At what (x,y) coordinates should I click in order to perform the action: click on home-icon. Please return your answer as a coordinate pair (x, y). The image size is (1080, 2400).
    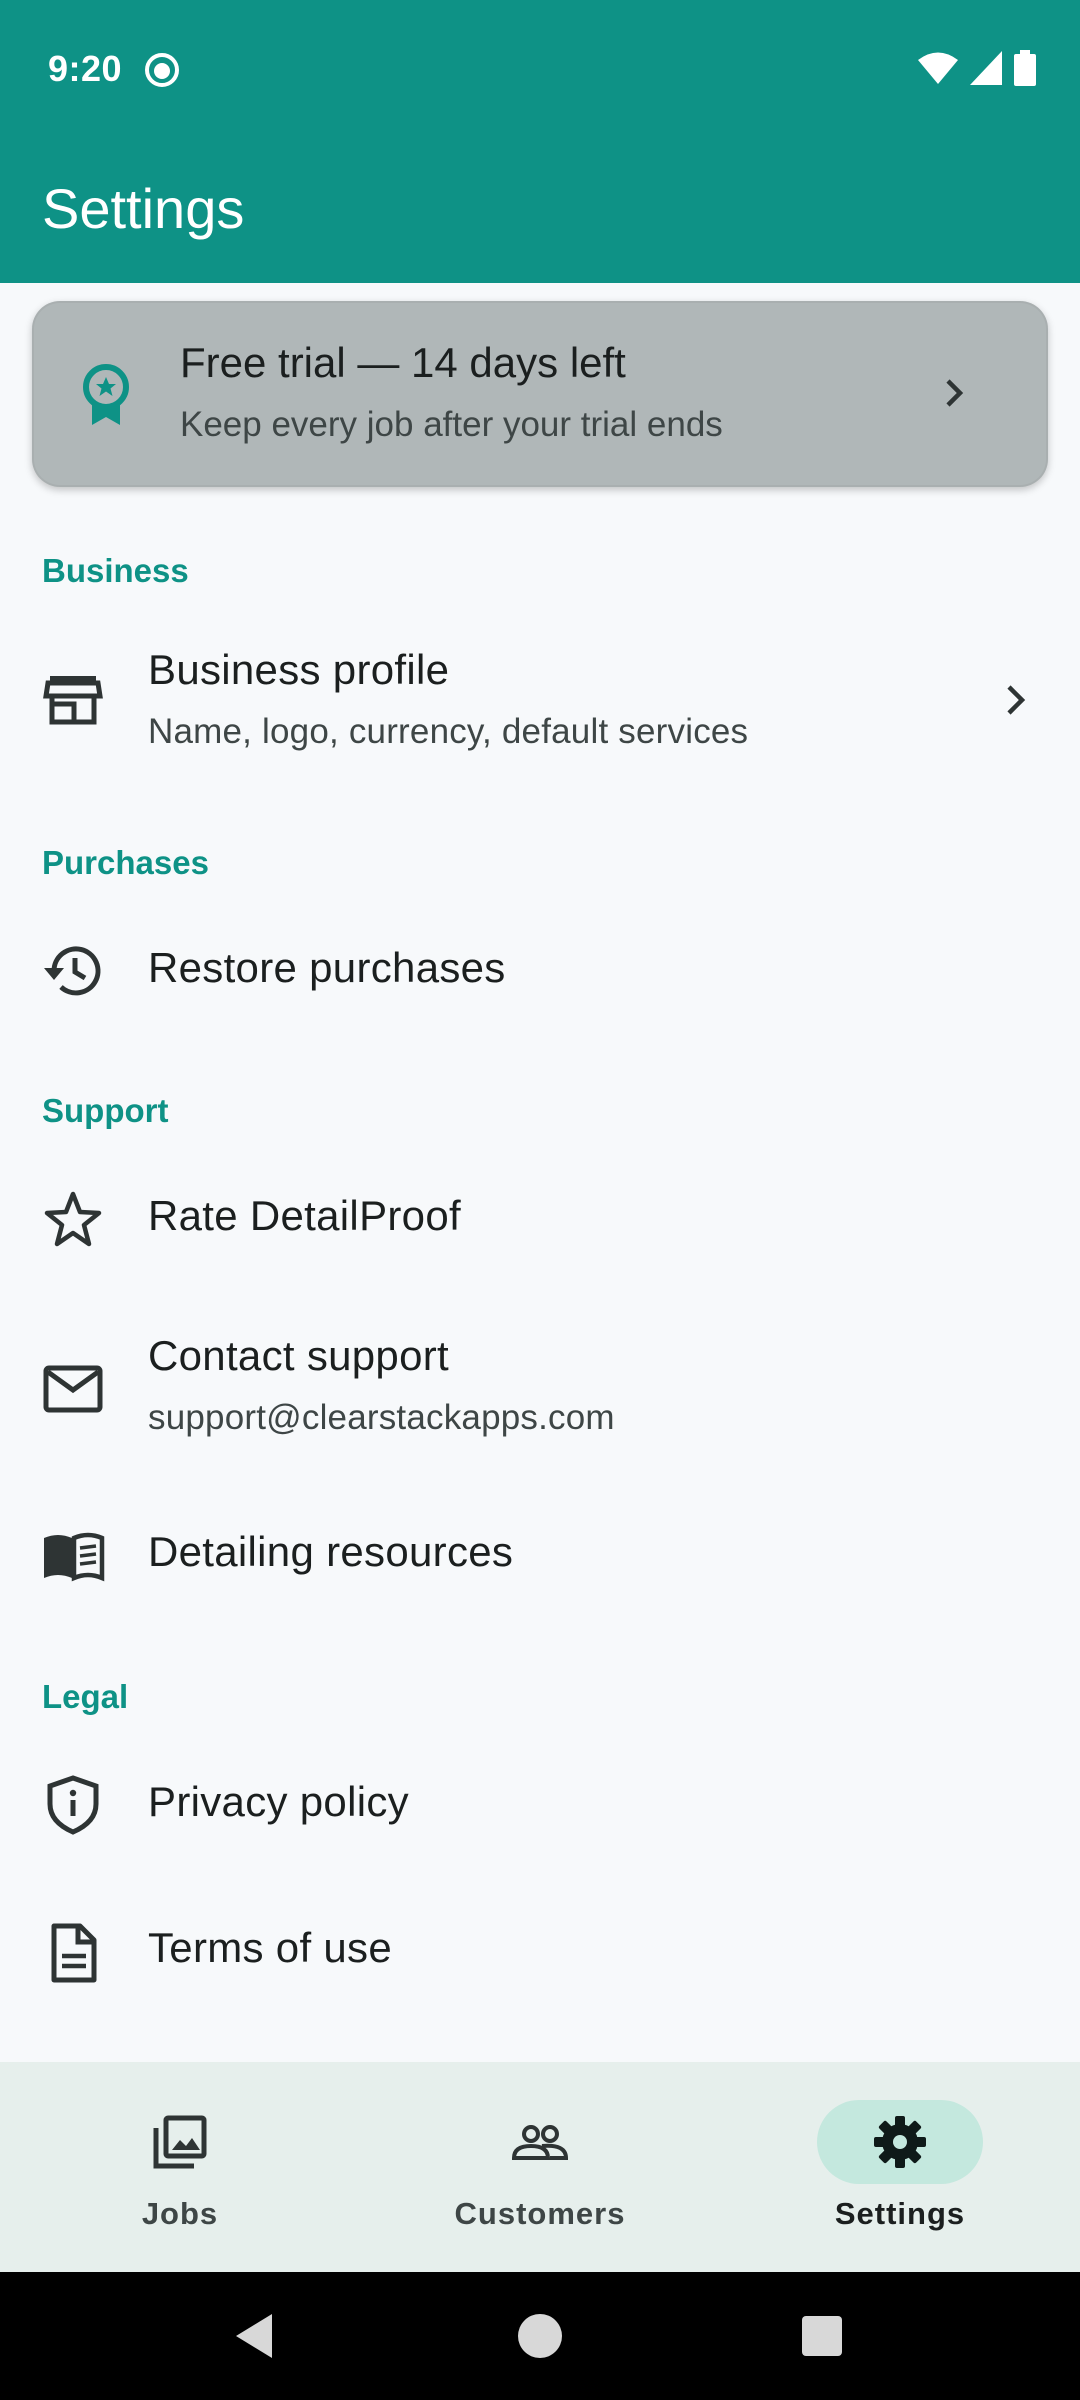
    Looking at the image, I should click on (540, 2336).